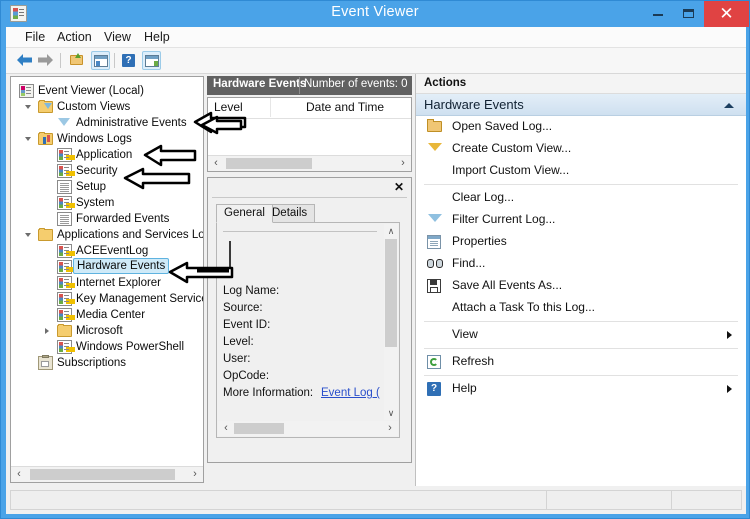 The height and width of the screenshot is (519, 750). Describe the element at coordinates (391, 231) in the screenshot. I see `scroll-up-icon: ∧` at that location.